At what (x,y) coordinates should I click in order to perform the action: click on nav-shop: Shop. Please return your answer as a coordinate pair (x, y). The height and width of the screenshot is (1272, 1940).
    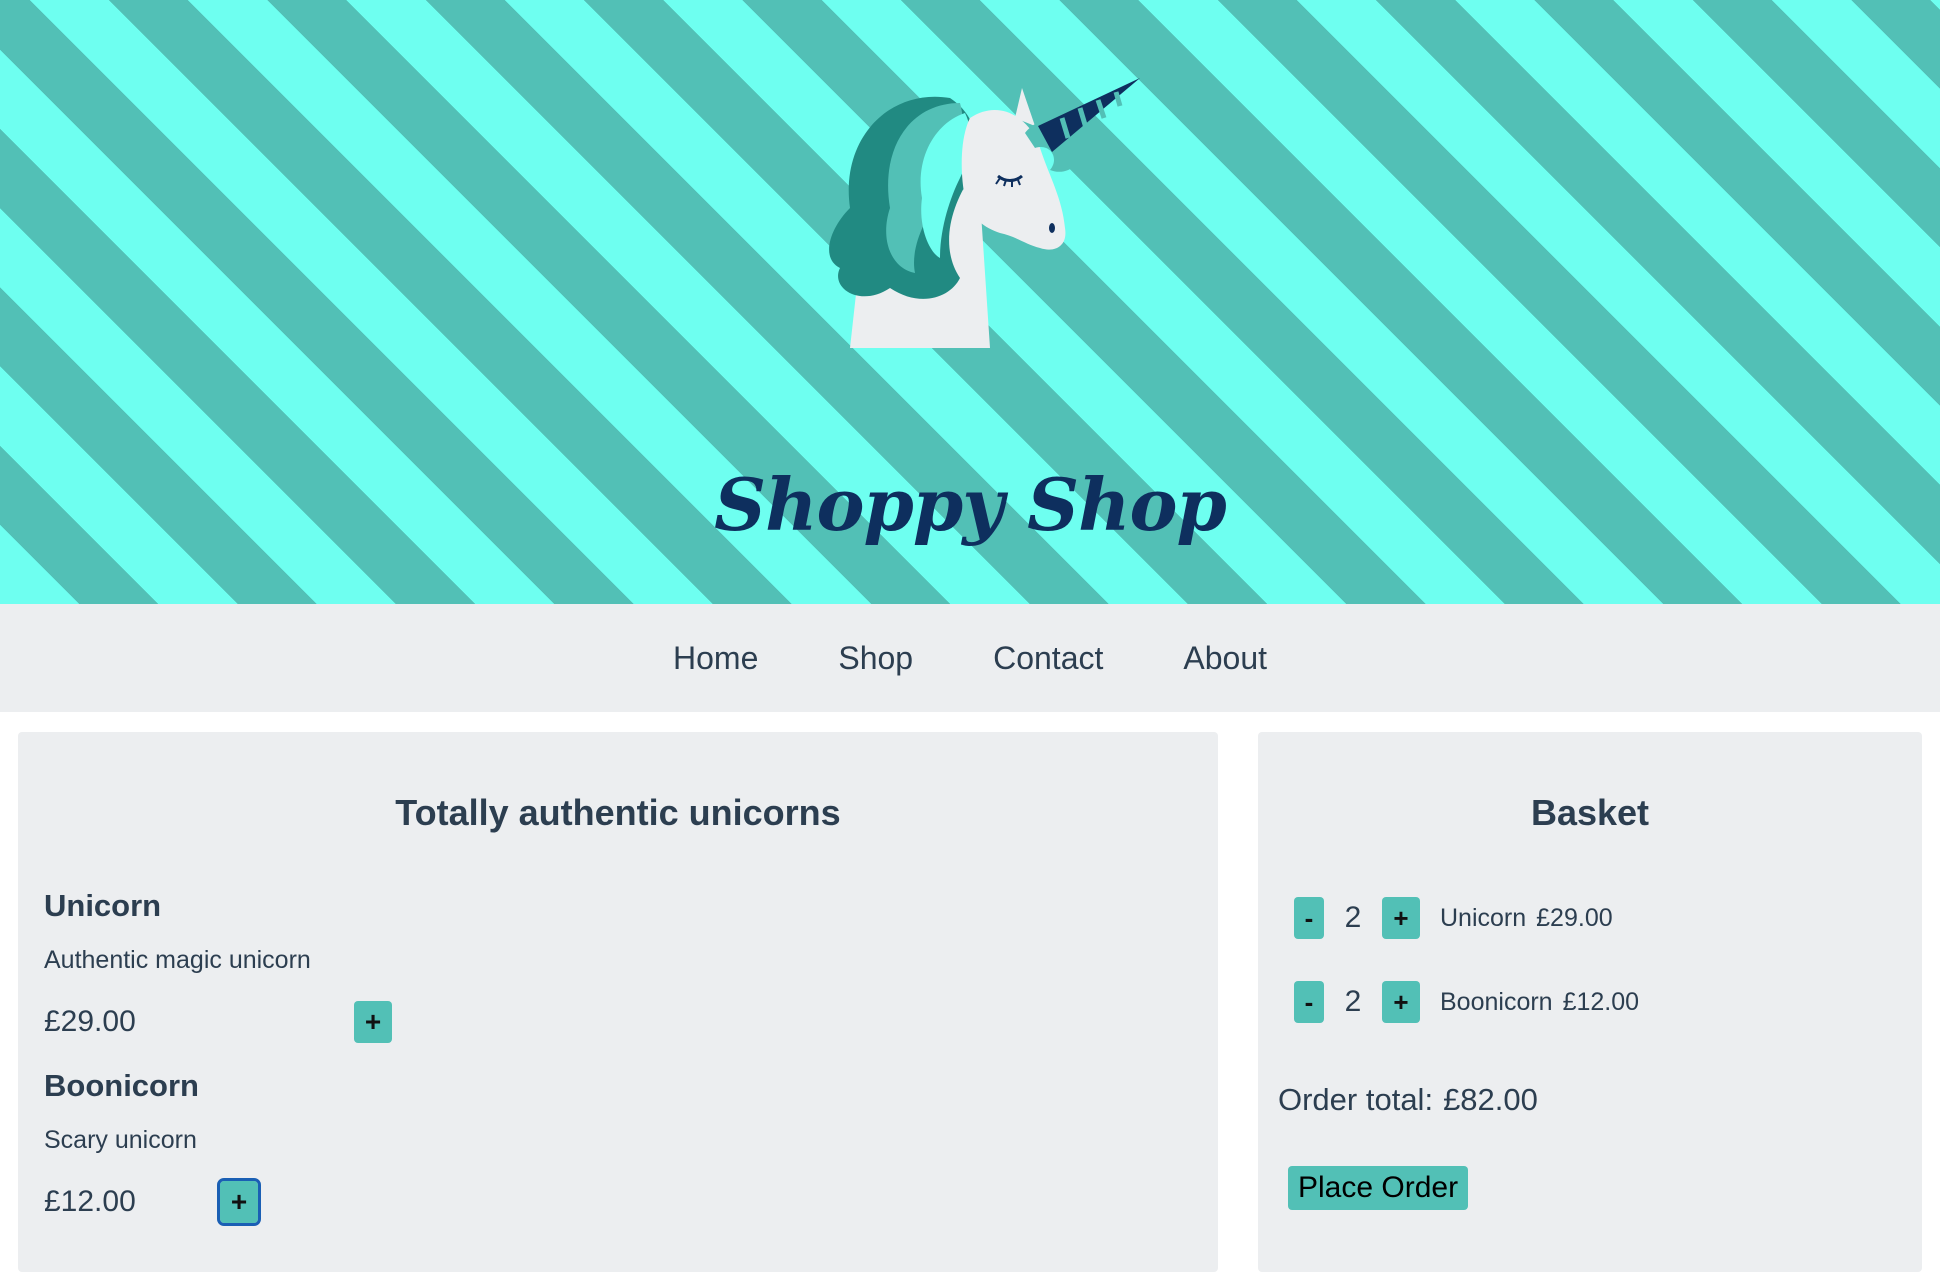
    Looking at the image, I should click on (875, 658).